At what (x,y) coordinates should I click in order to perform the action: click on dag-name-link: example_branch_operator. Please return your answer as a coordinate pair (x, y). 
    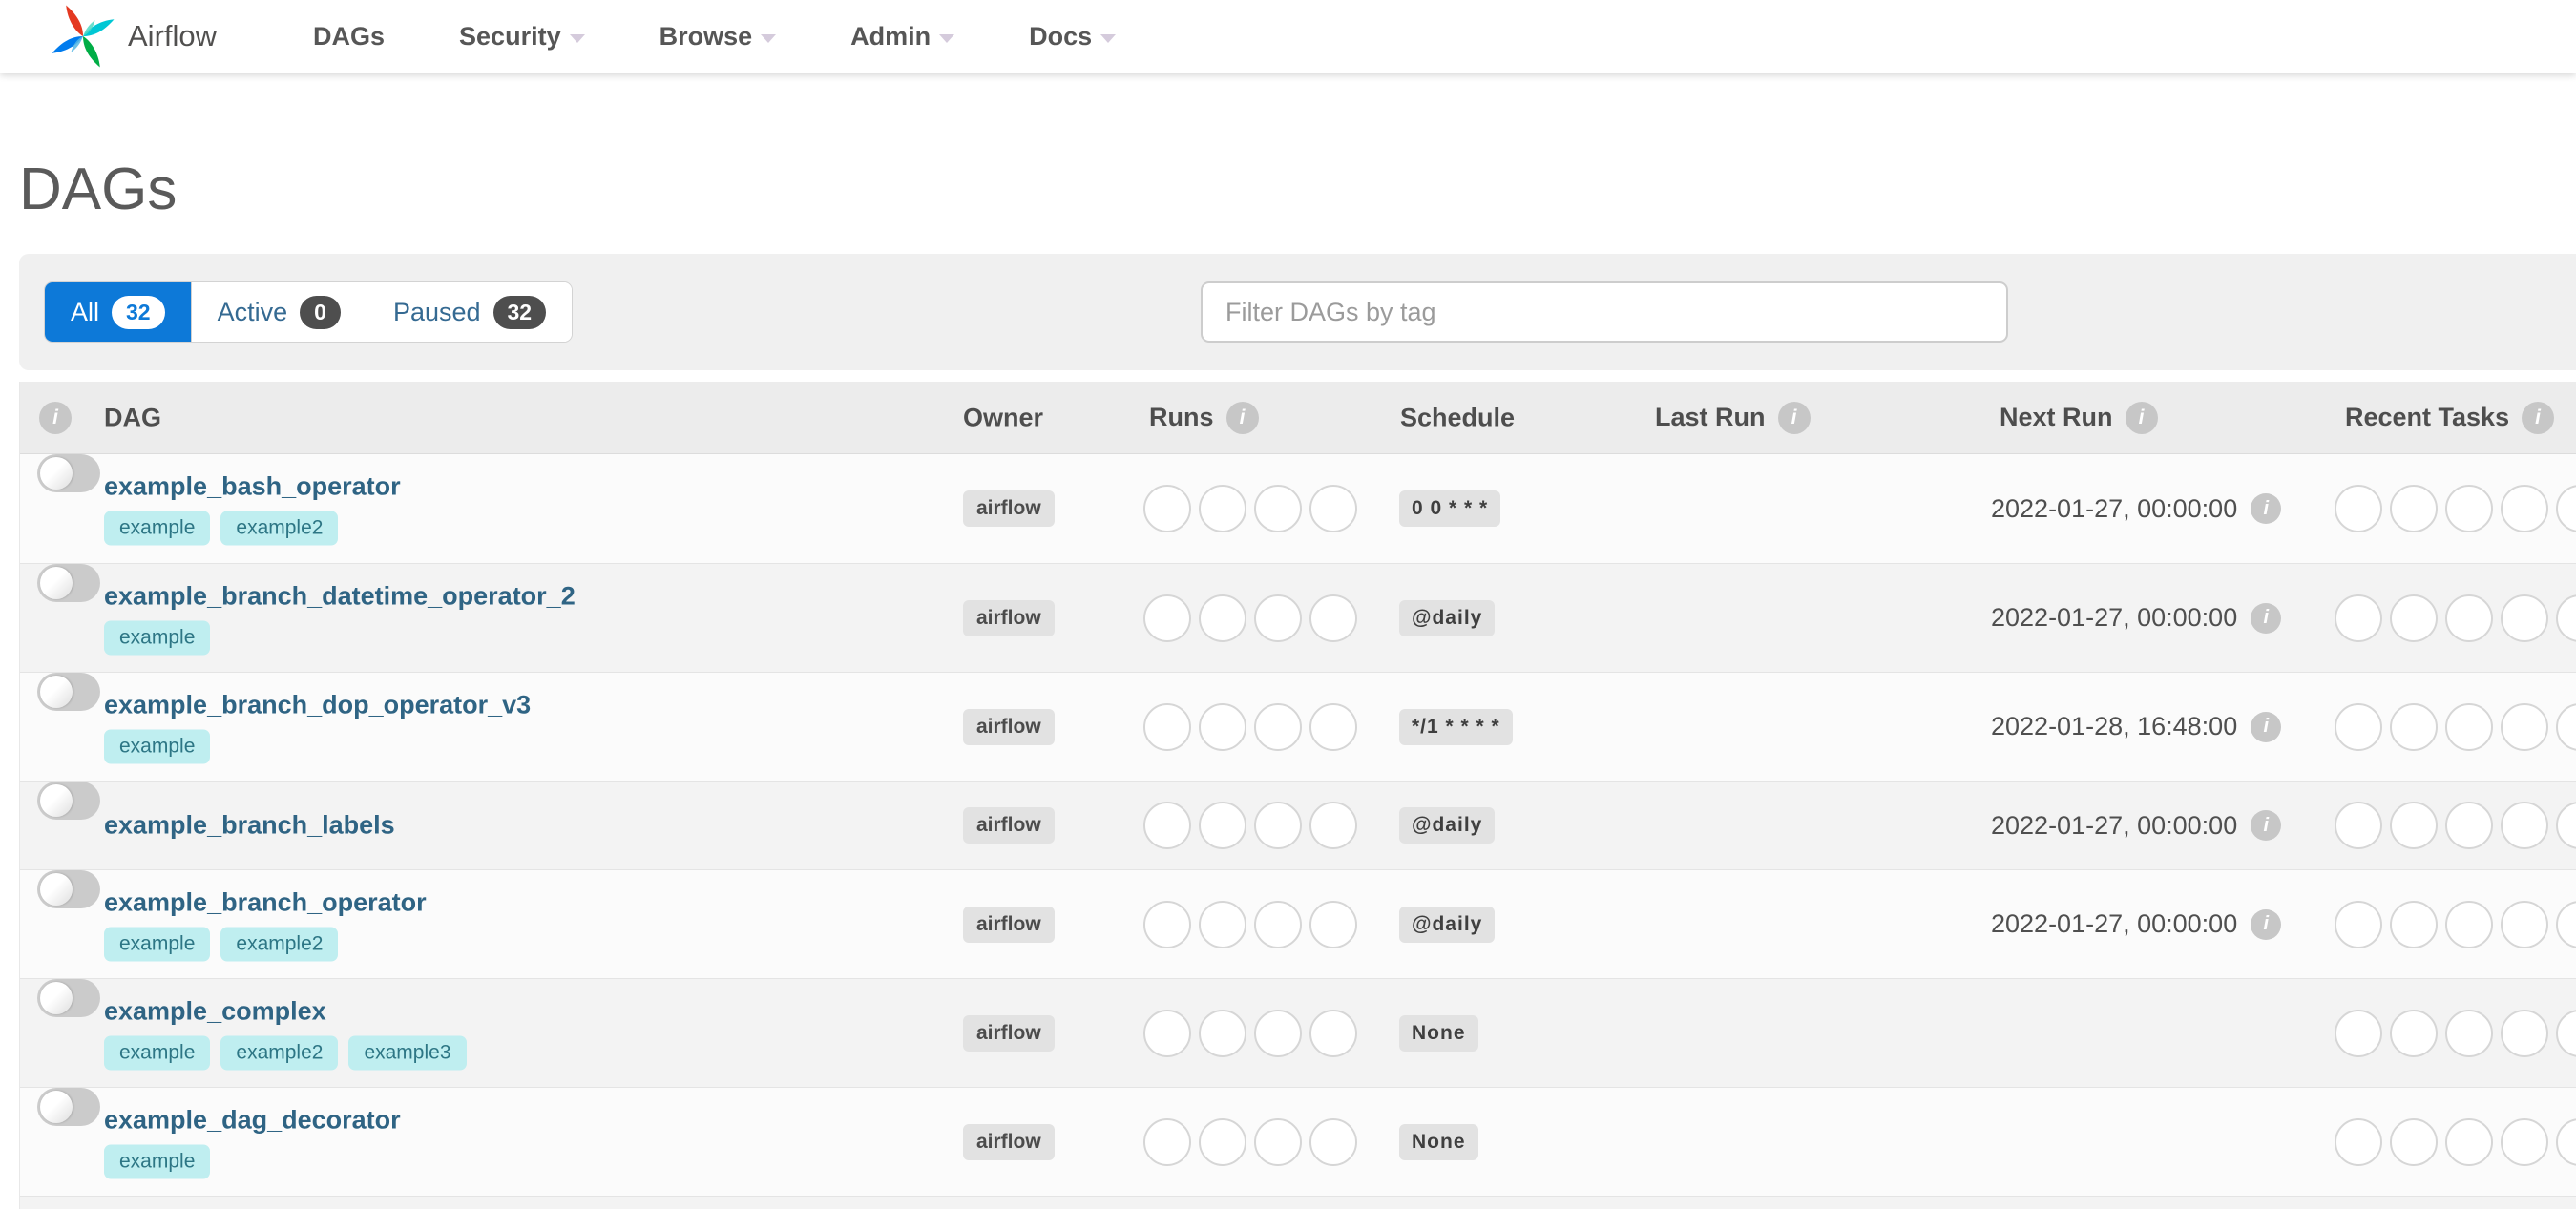
    Looking at the image, I should click on (265, 902).